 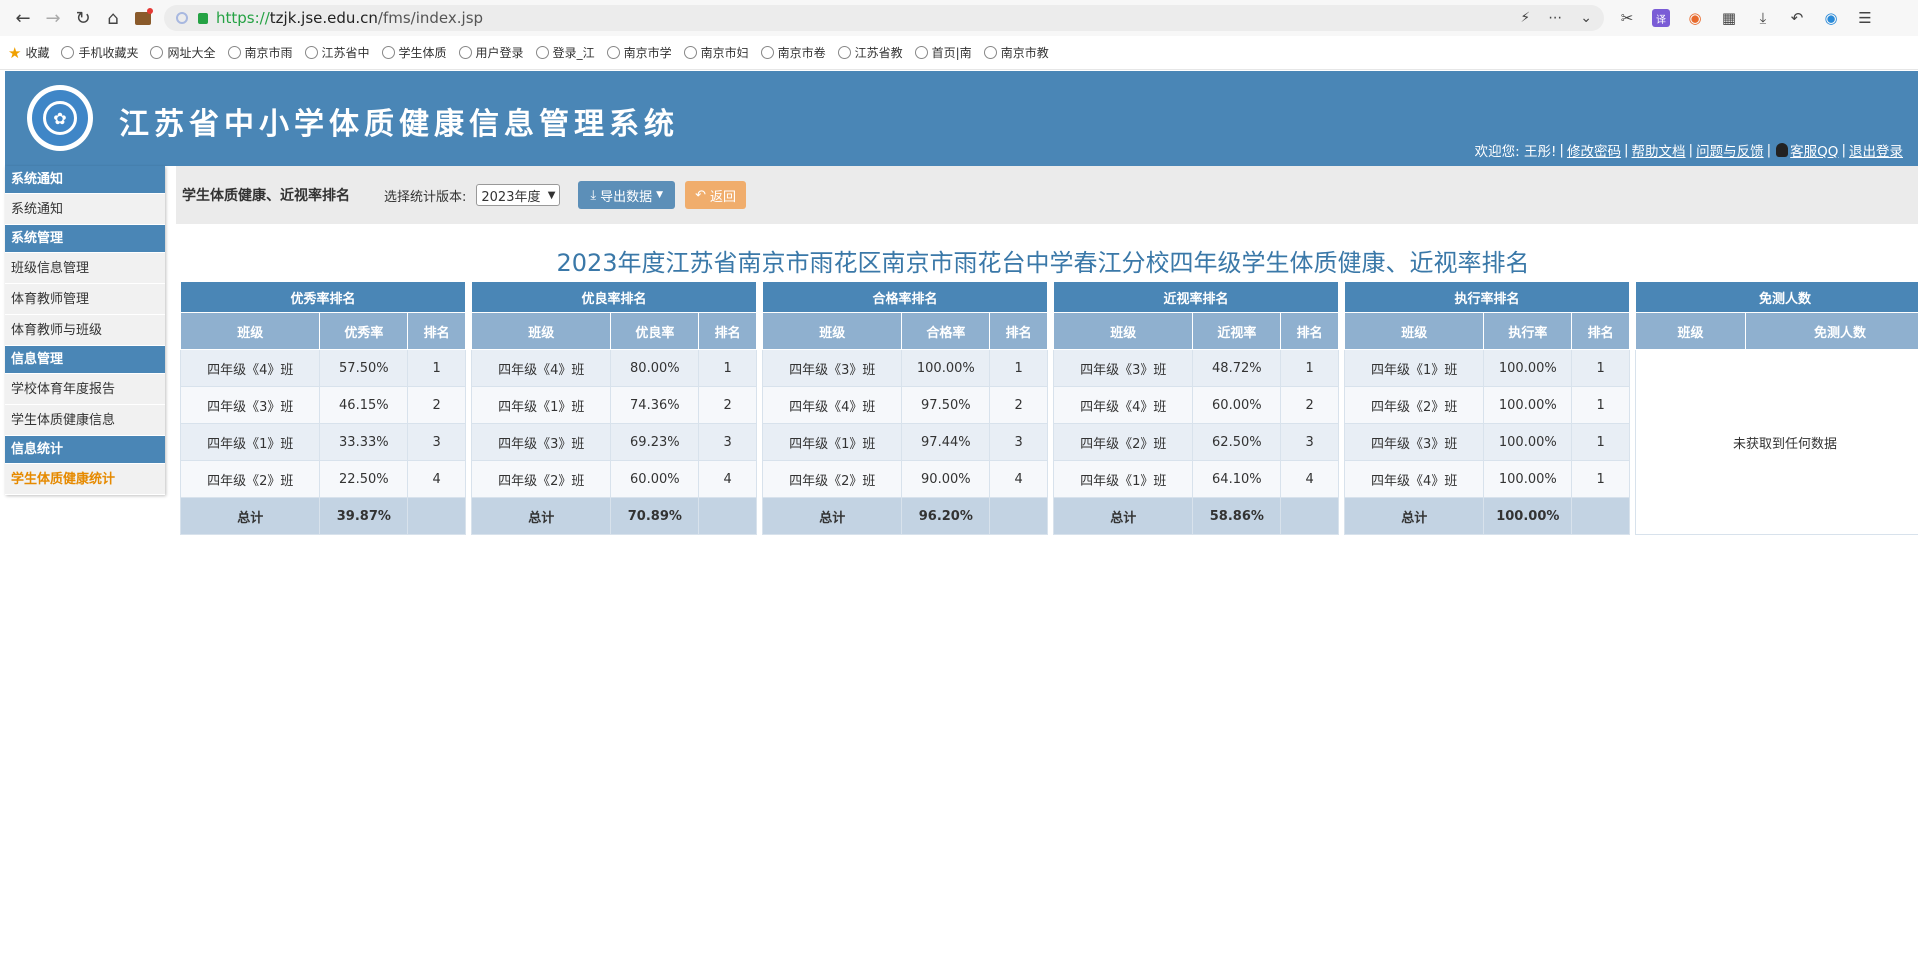 What do you see at coordinates (1195, 442) in the screenshot?
I see `table-row: 四年级《2》班 62.50% 3` at bounding box center [1195, 442].